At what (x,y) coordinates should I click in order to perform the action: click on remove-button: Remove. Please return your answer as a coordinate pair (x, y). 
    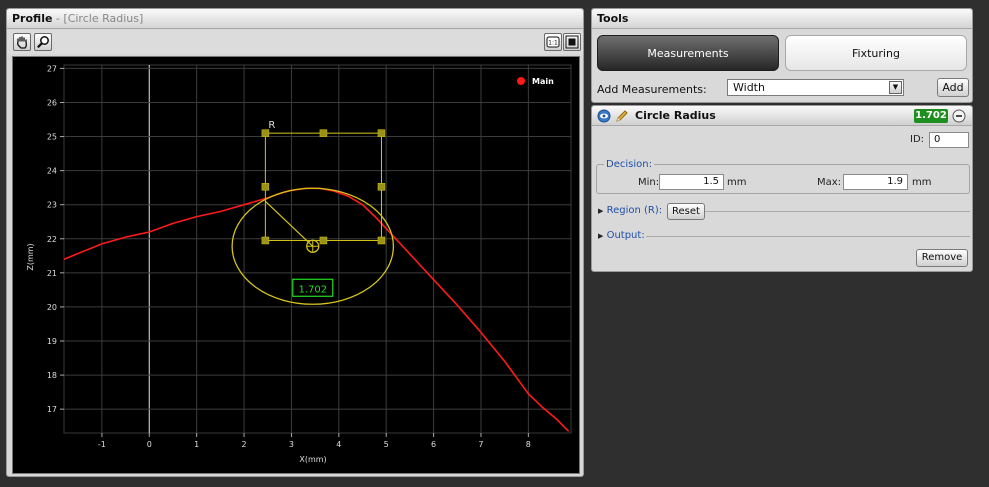
    Looking at the image, I should click on (942, 258).